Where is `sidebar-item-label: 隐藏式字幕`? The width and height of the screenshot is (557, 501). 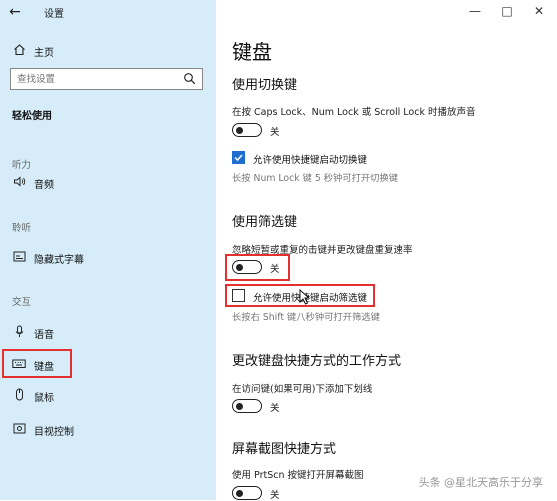
sidebar-item-label: 隐藏式字幕 is located at coordinates (59, 260).